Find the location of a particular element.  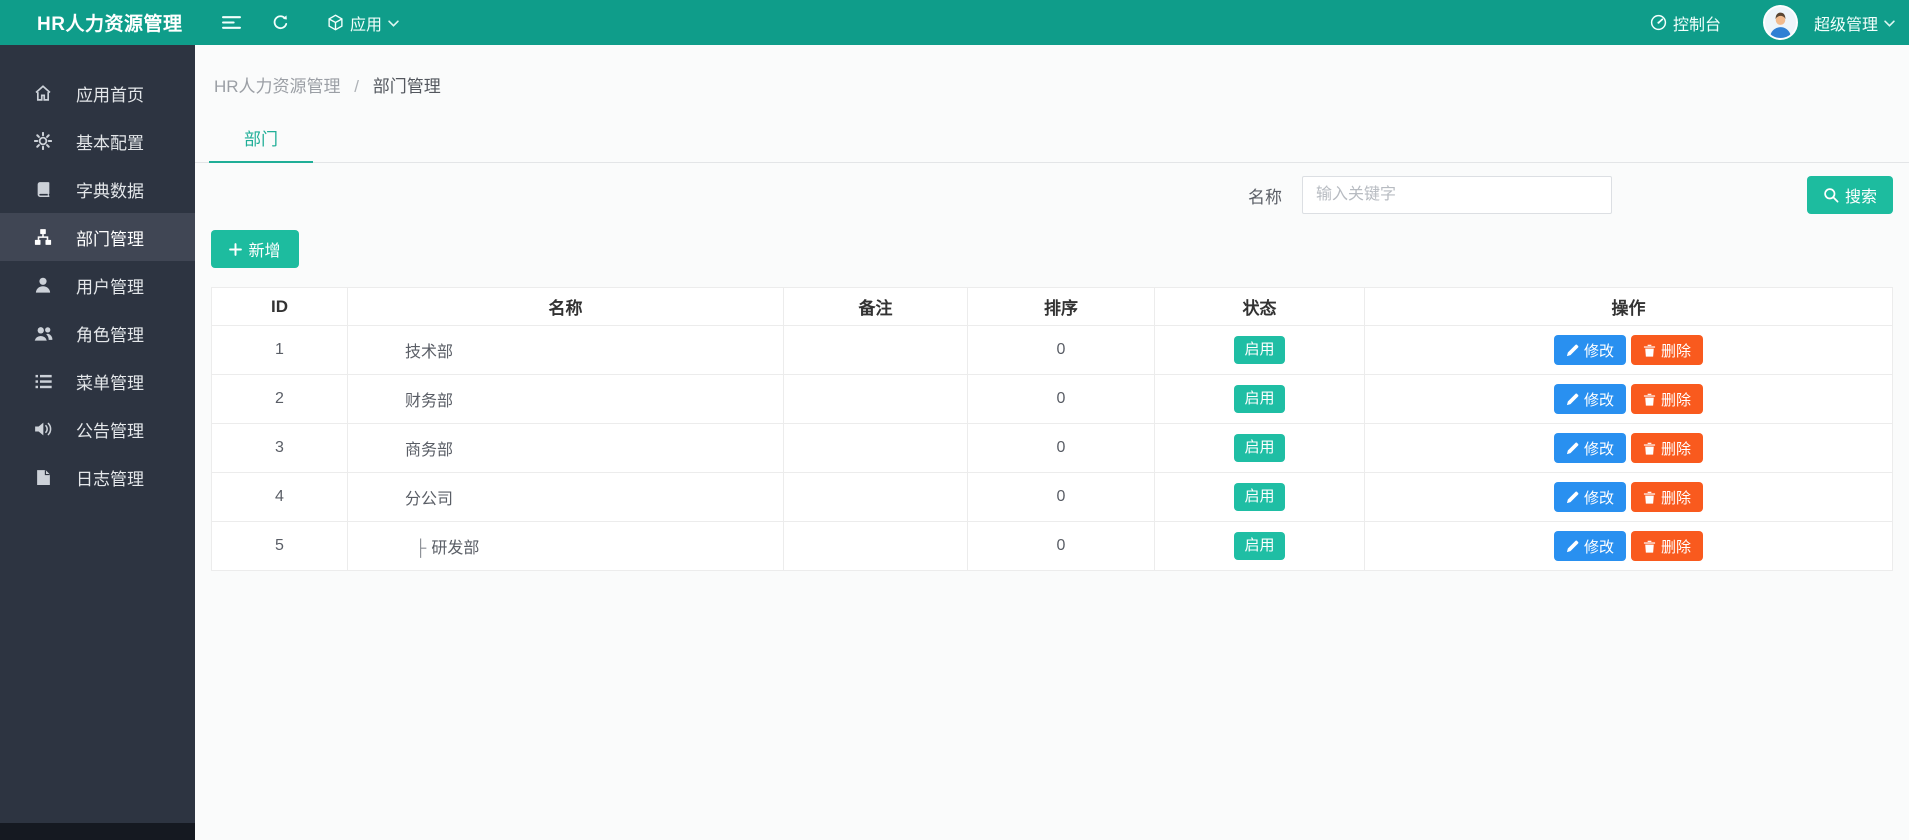

cell-id: 2 is located at coordinates (279, 399).